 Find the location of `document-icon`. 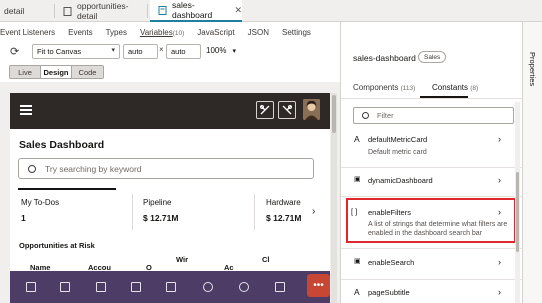

document-icon is located at coordinates (65, 287).